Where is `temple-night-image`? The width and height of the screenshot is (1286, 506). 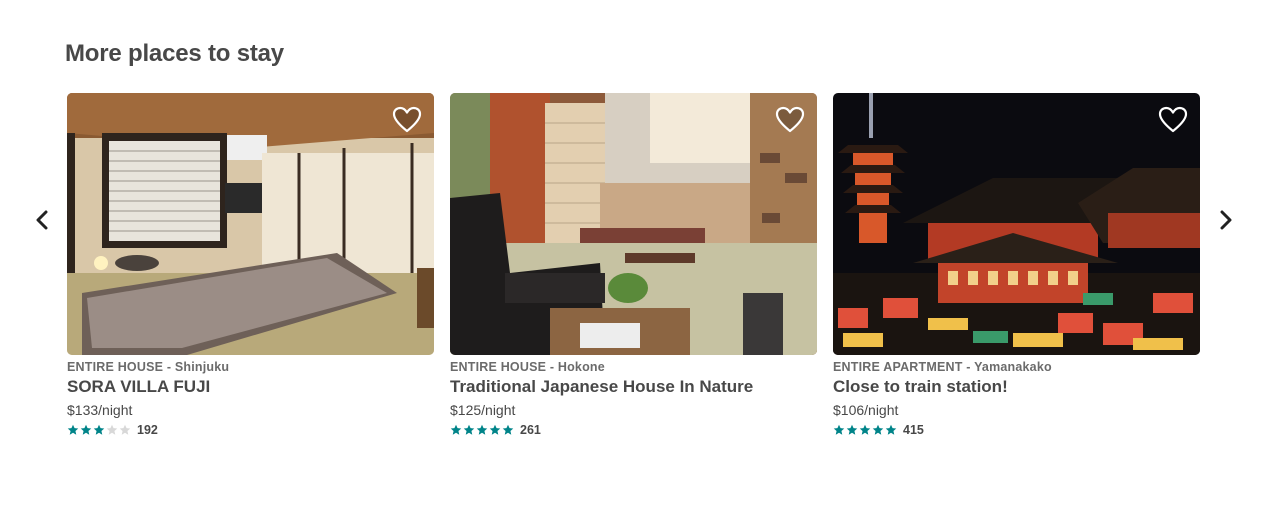
temple-night-image is located at coordinates (1016, 224).